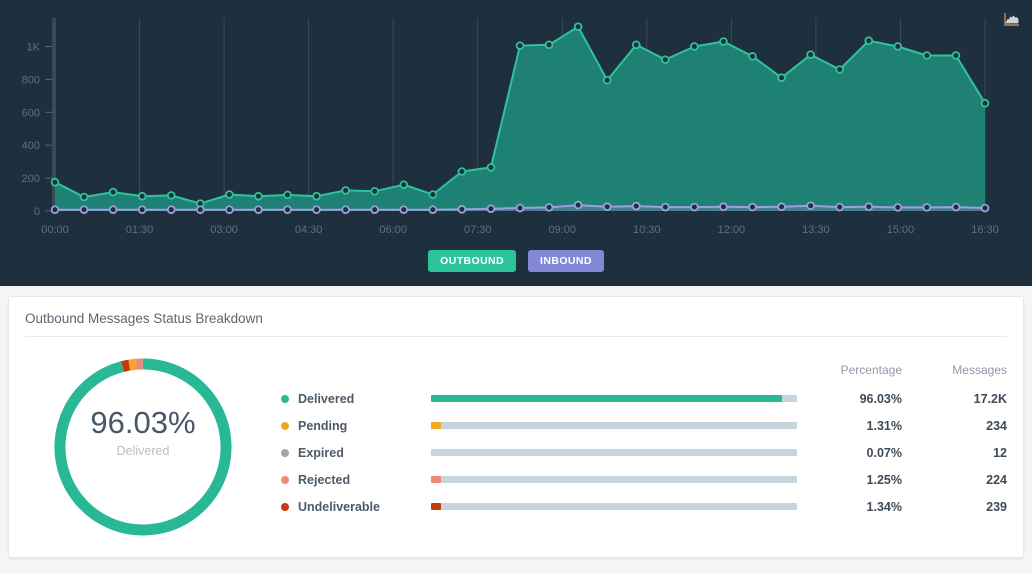 The image size is (1032, 573). What do you see at coordinates (144, 318) in the screenshot?
I see `card-title: Outbound Messages Status Breakdown` at bounding box center [144, 318].